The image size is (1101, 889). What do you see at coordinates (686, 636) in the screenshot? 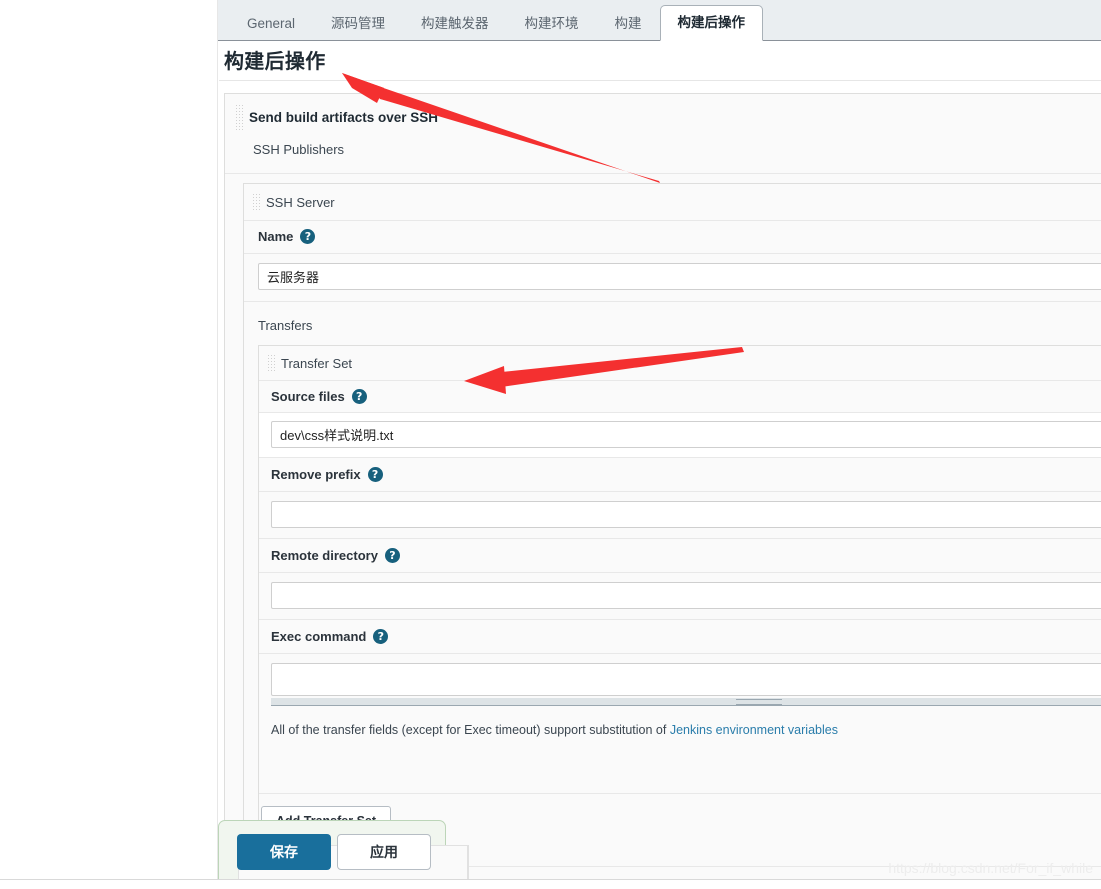
I see `exec-command-label: Exec command ?` at bounding box center [686, 636].